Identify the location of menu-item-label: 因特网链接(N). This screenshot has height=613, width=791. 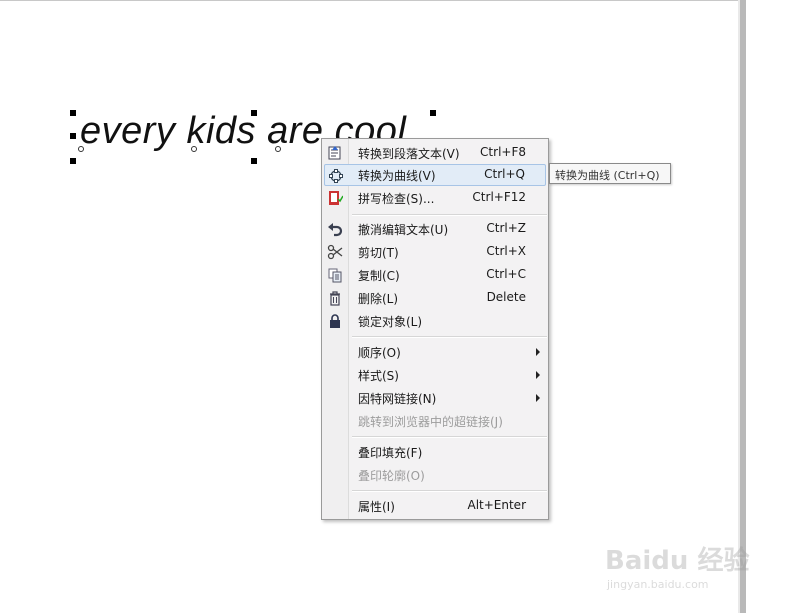
(397, 399).